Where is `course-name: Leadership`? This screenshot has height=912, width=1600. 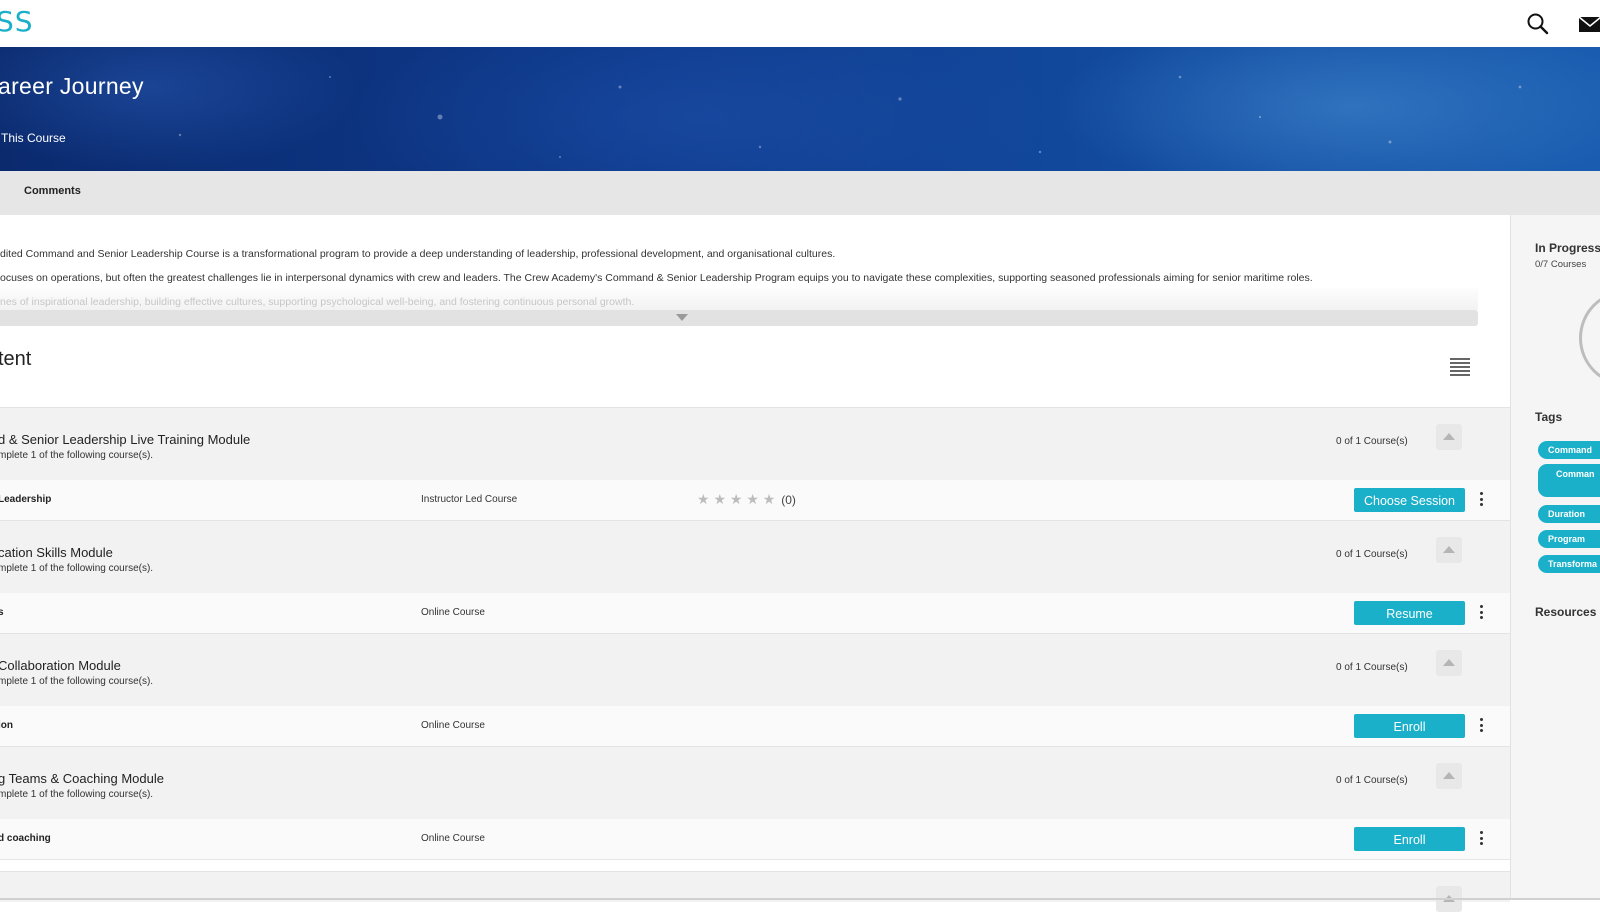
course-name: Leadership is located at coordinates (25, 499).